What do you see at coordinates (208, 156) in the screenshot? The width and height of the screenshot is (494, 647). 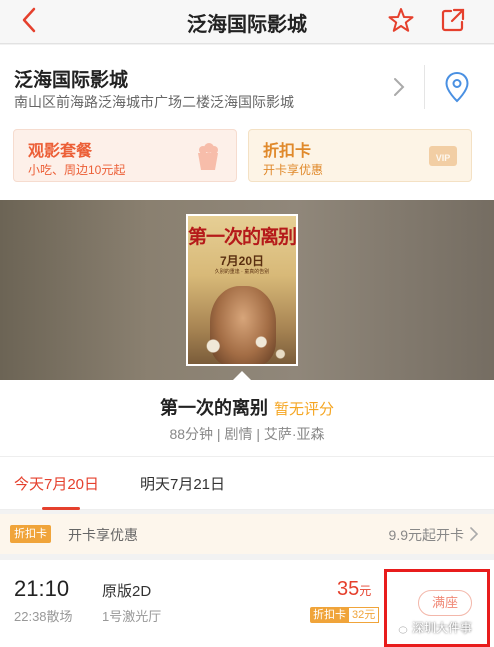 I see `snack-cup-icon` at bounding box center [208, 156].